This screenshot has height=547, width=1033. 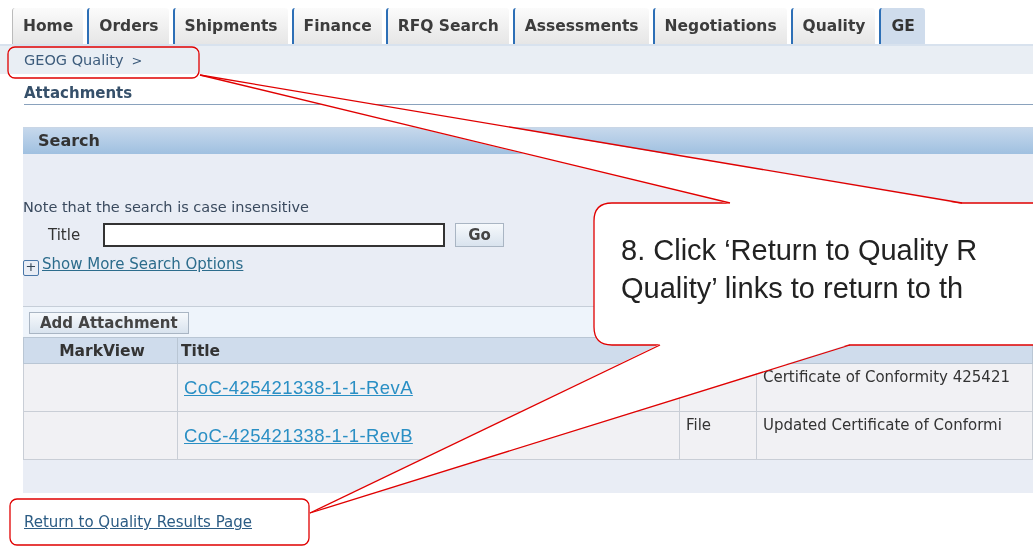 What do you see at coordinates (833, 26) in the screenshot?
I see `nav-tab: Quality` at bounding box center [833, 26].